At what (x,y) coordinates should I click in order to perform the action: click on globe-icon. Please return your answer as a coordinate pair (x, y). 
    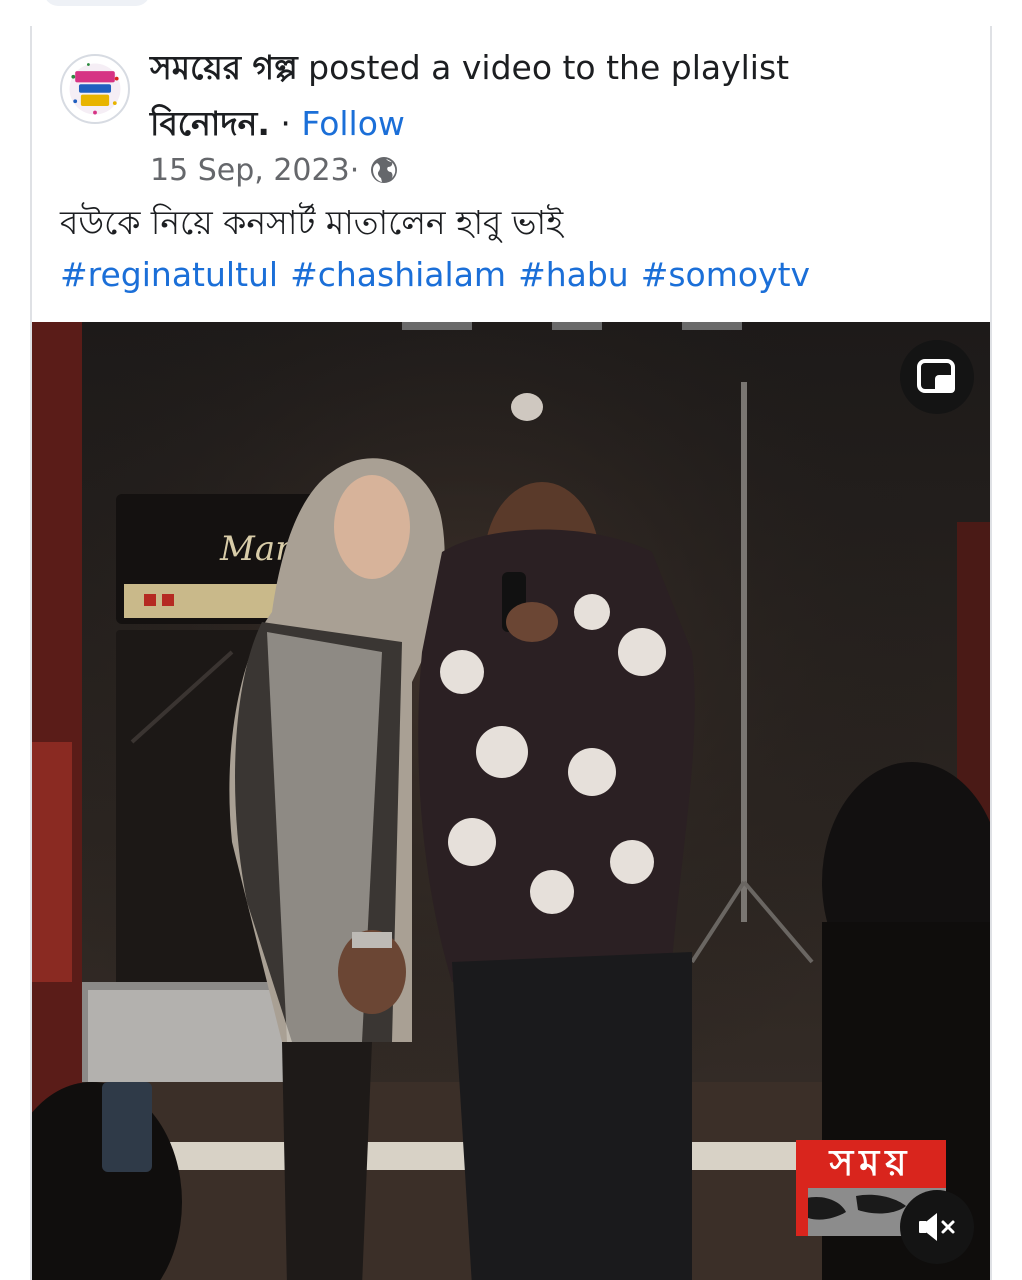
    Looking at the image, I should click on (384, 170).